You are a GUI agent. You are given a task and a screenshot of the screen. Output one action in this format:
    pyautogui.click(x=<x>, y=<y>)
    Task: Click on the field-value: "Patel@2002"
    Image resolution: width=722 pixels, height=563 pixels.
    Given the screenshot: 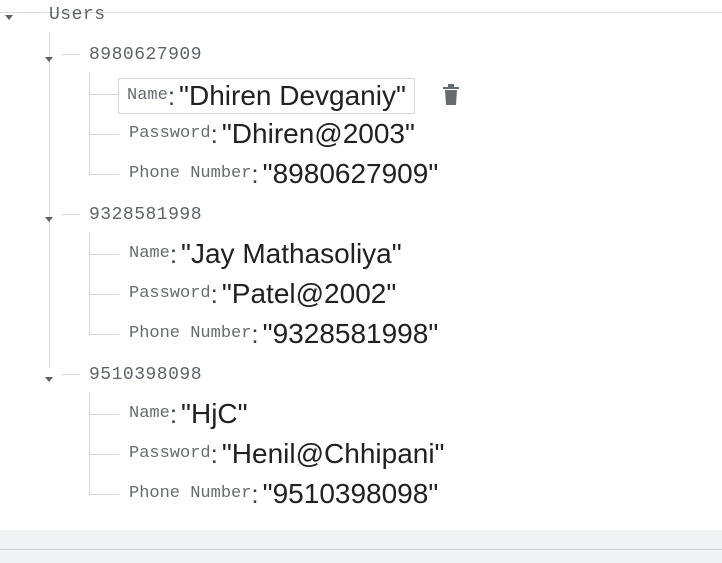 What is the action you would take?
    pyautogui.click(x=309, y=294)
    